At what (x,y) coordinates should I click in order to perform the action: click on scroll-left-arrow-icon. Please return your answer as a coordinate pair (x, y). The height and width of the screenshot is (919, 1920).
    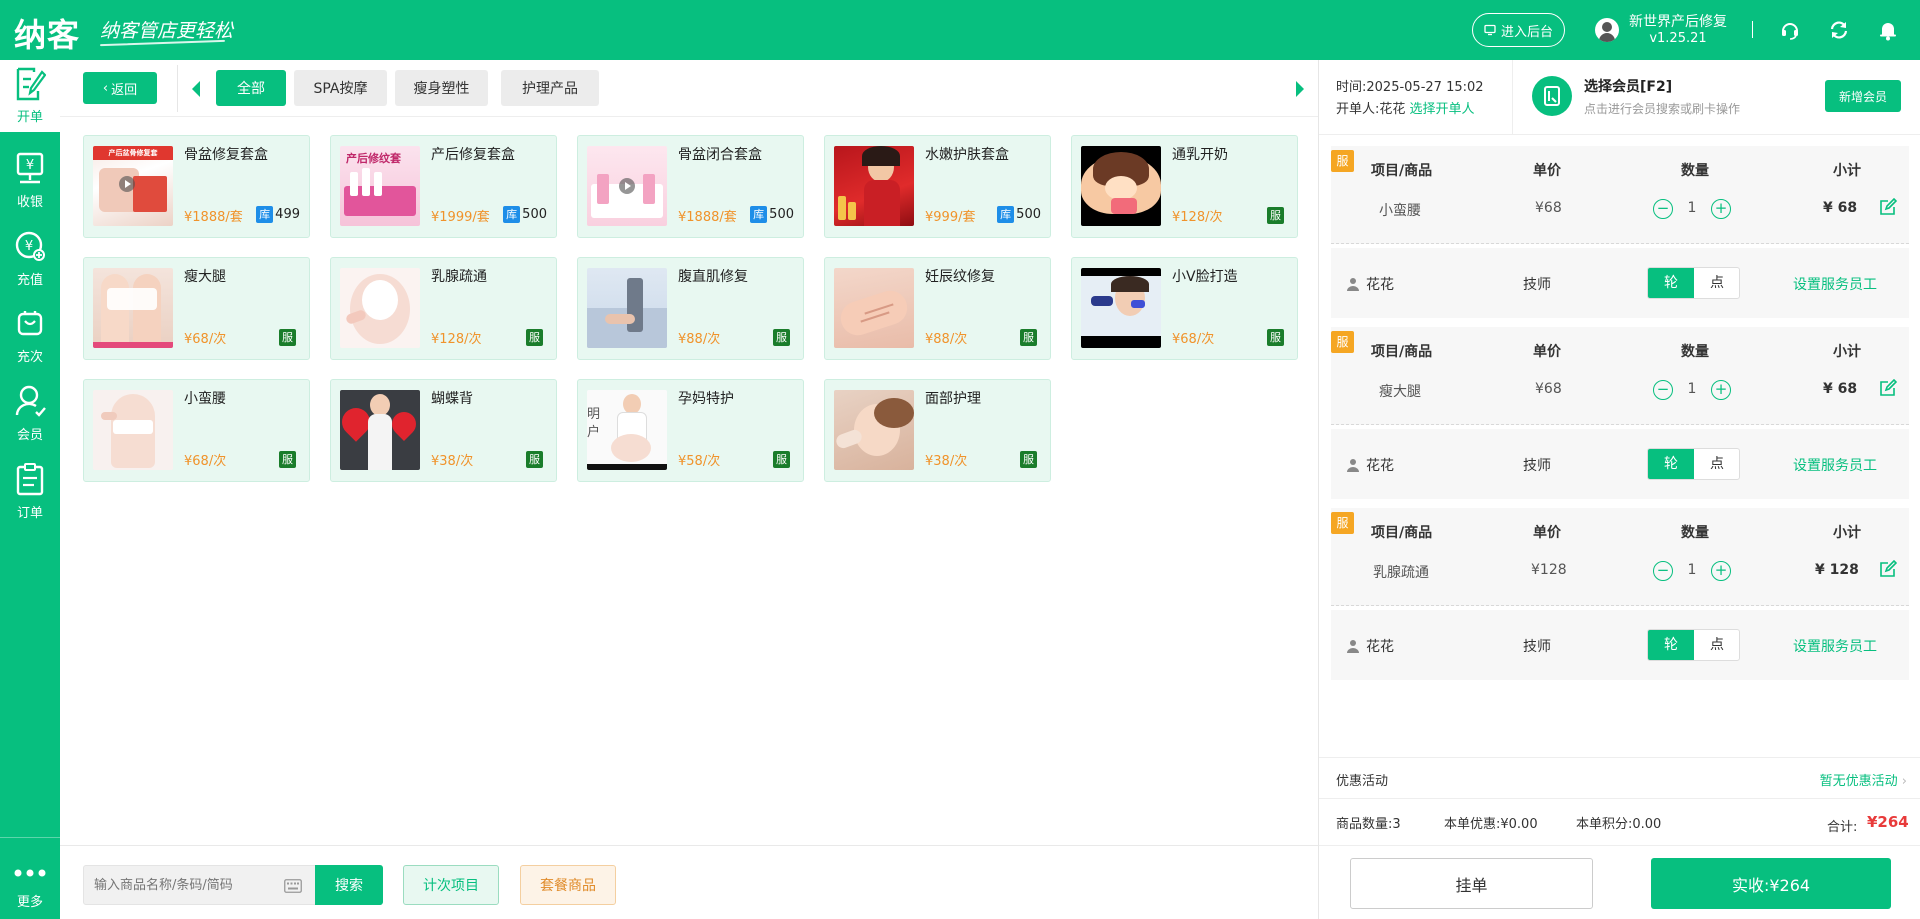
    Looking at the image, I should click on (196, 89).